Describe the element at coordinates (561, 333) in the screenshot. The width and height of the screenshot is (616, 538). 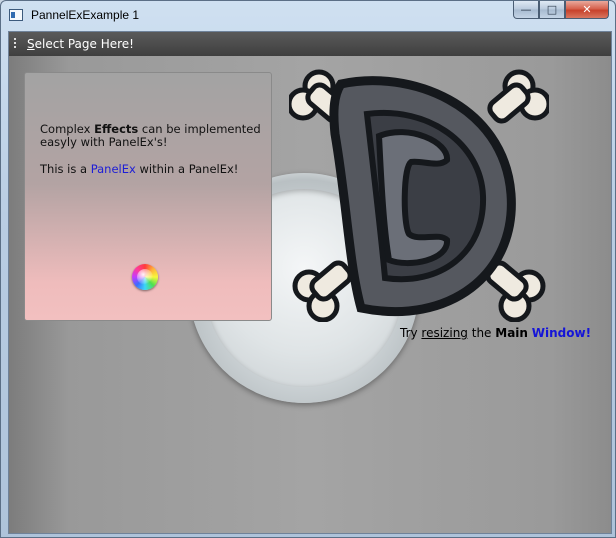
I see `window-word: Window!` at that location.